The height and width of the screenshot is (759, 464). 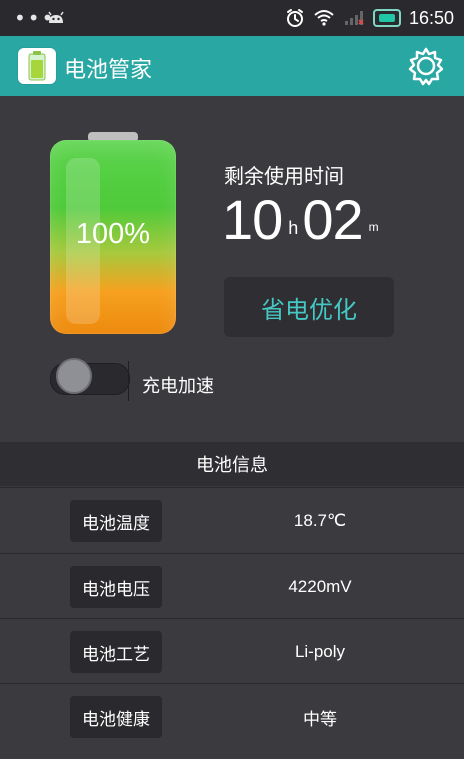 What do you see at coordinates (128, 381) in the screenshot?
I see `divider` at bounding box center [128, 381].